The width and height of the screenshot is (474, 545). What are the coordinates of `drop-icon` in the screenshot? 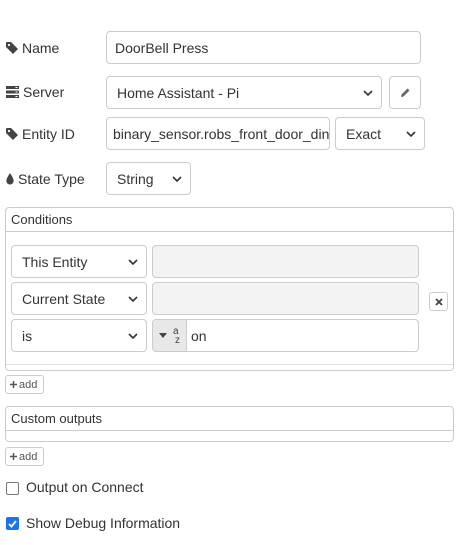 It's located at (10, 179).